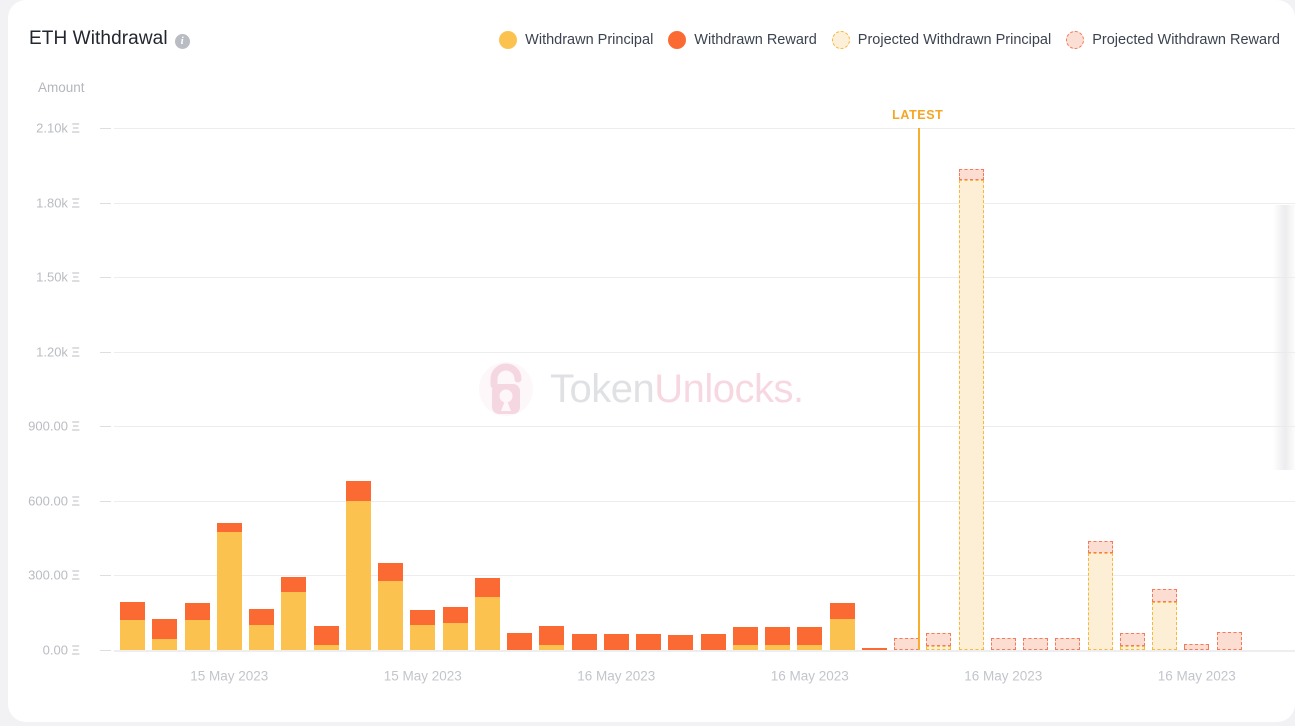  What do you see at coordinates (58, 277) in the screenshot?
I see `y-axis-tick-label: 1.50k Ξ` at bounding box center [58, 277].